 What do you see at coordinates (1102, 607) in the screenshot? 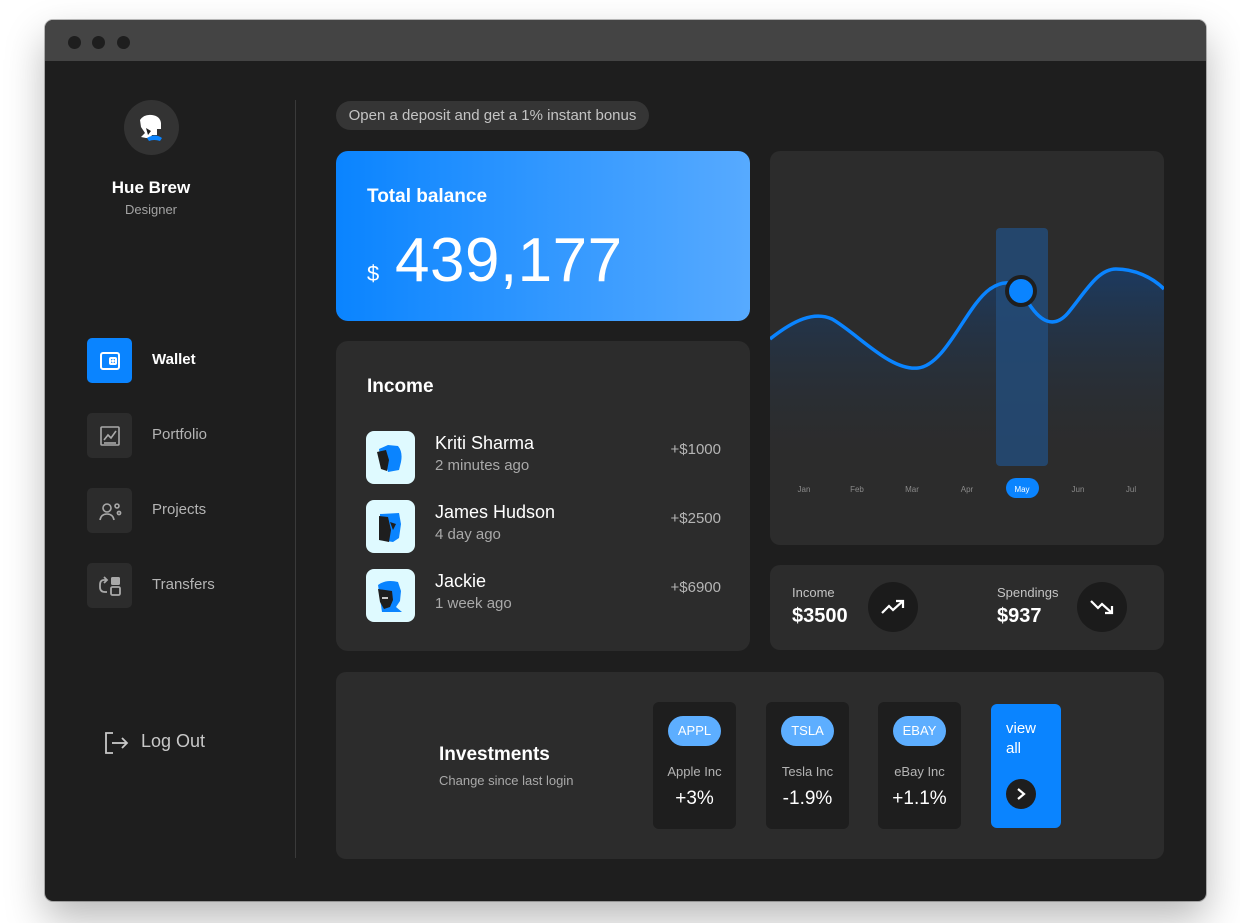
I see `trend-down-icon` at bounding box center [1102, 607].